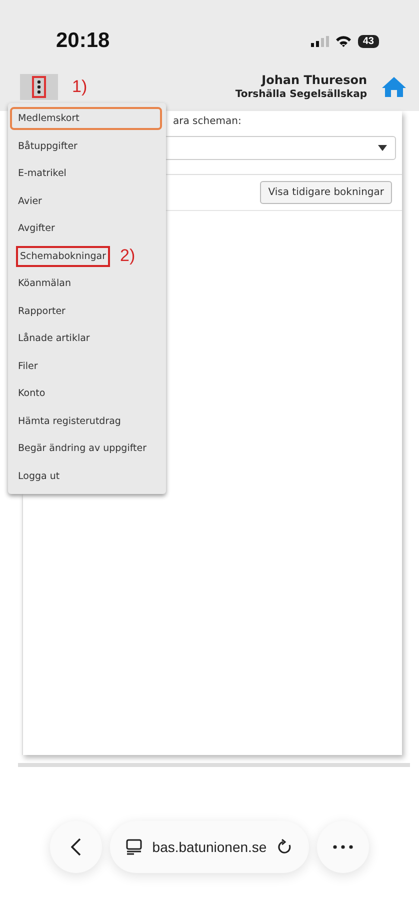  I want to click on menu-item: Begär ändring av uppgifter, so click(82, 448).